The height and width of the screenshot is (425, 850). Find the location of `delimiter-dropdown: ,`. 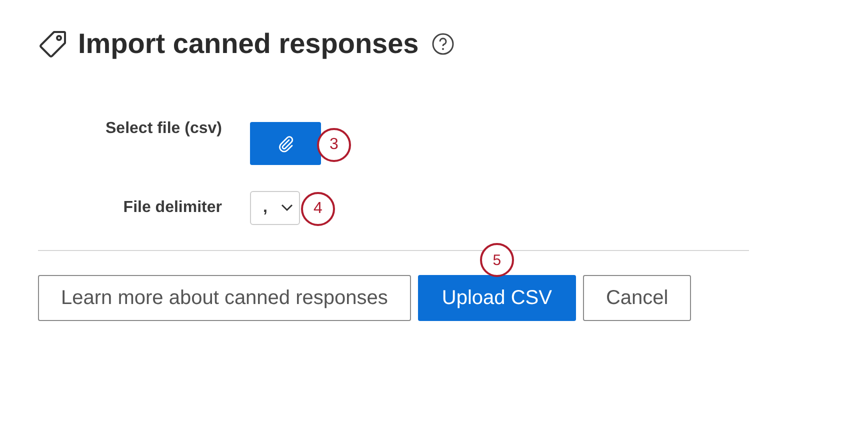

delimiter-dropdown: , is located at coordinates (275, 208).